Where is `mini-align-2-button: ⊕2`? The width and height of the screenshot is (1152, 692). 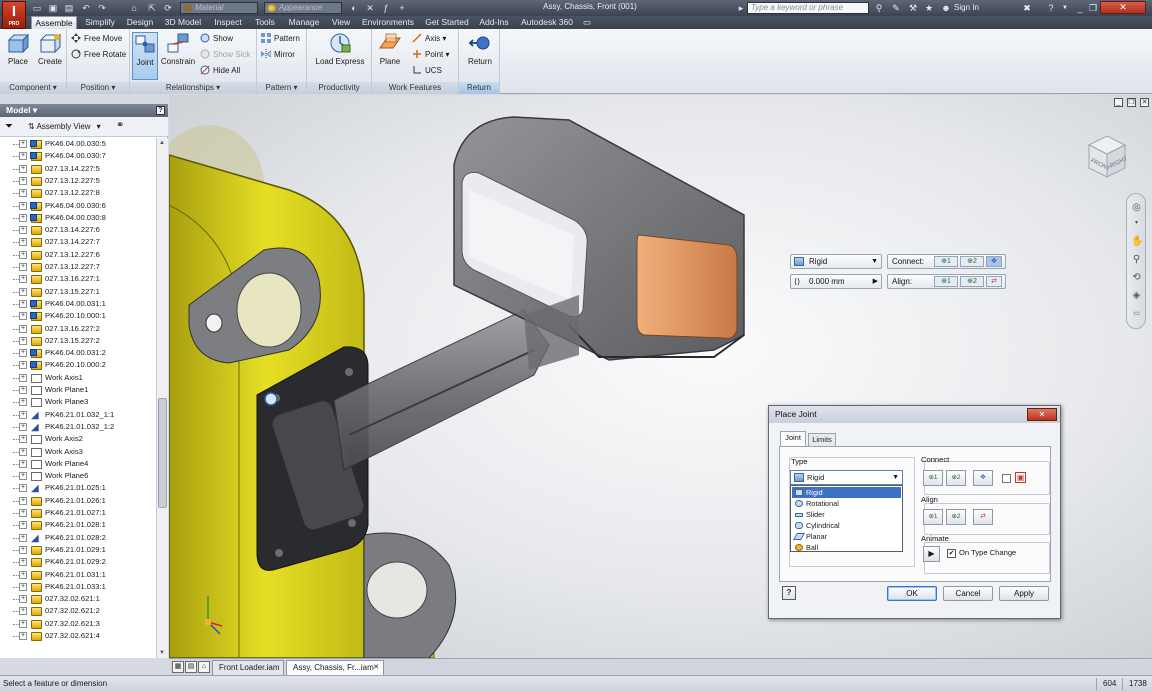
mini-align-2-button: ⊕2 is located at coordinates (972, 281).